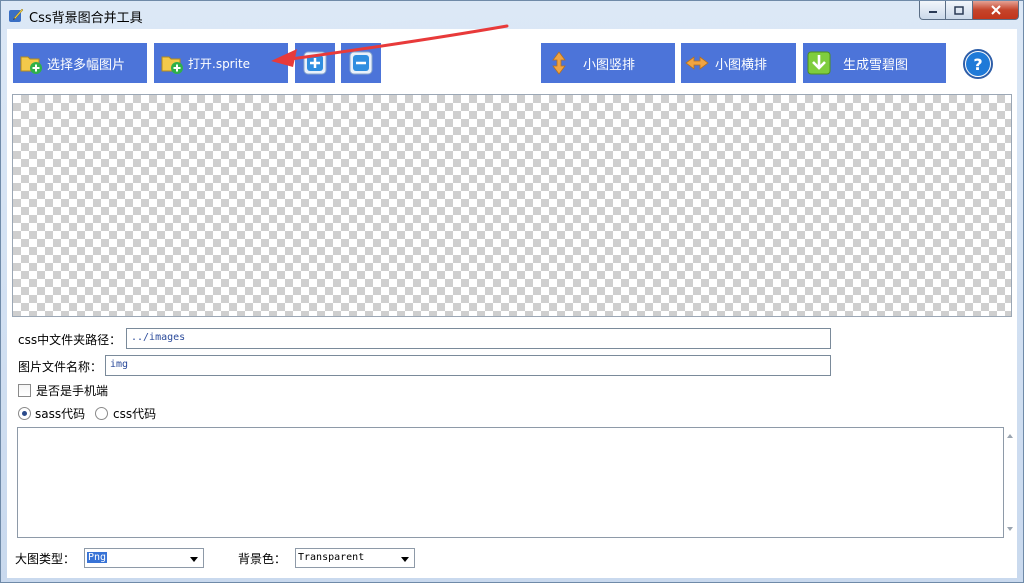 The height and width of the screenshot is (583, 1024). I want to click on open-sprite-button: 打开.sprite, so click(221, 63).